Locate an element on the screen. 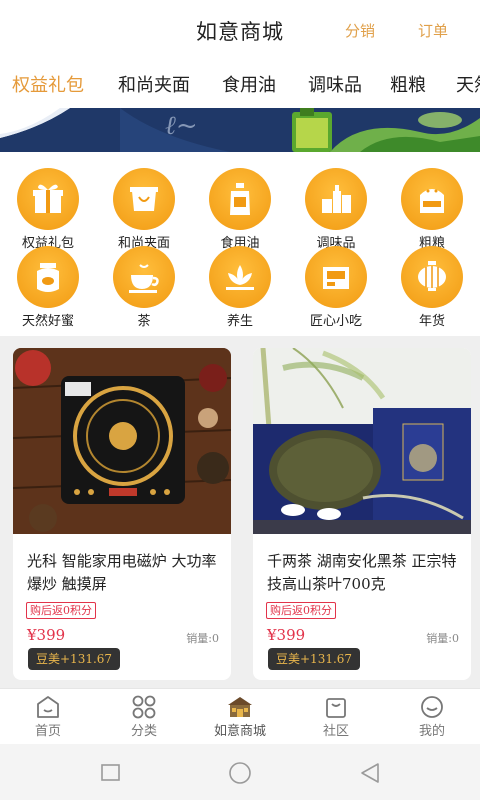  grid-item-newyear: 年货 is located at coordinates (432, 287).